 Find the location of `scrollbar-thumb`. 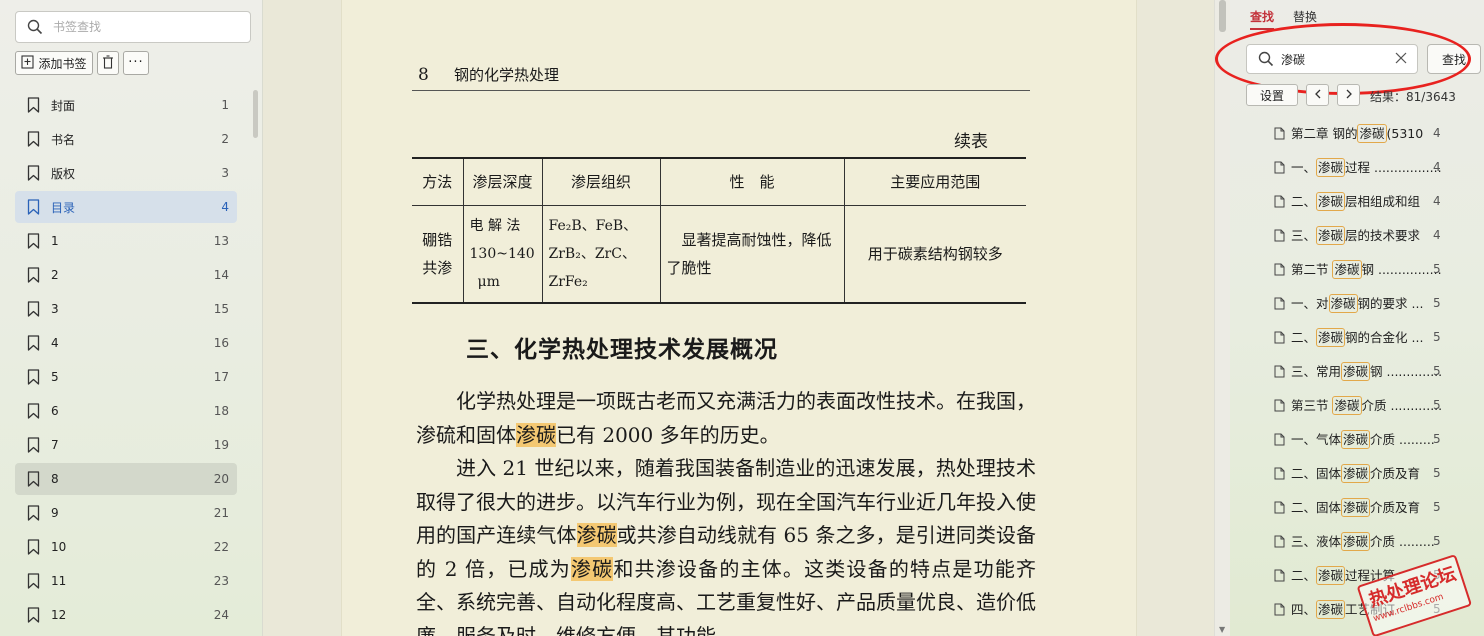

scrollbar-thumb is located at coordinates (1222, 16).